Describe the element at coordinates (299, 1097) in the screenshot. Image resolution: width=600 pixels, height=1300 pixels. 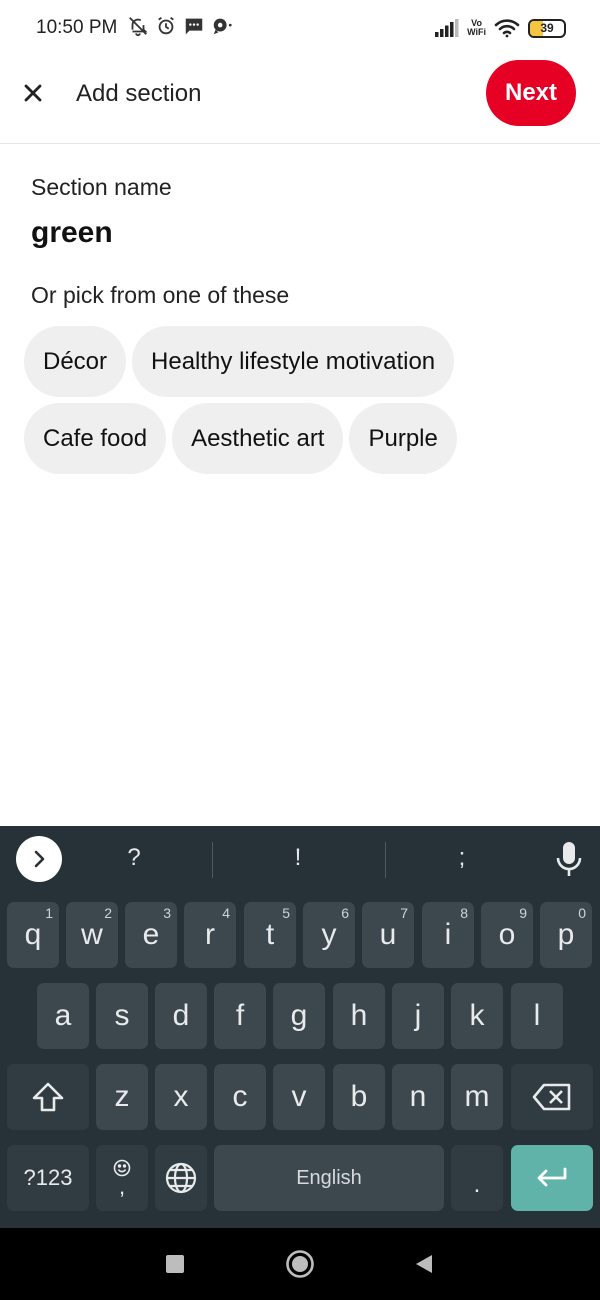
I see `key-v: v` at that location.